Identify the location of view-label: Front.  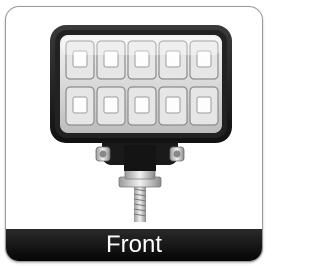
(133, 244).